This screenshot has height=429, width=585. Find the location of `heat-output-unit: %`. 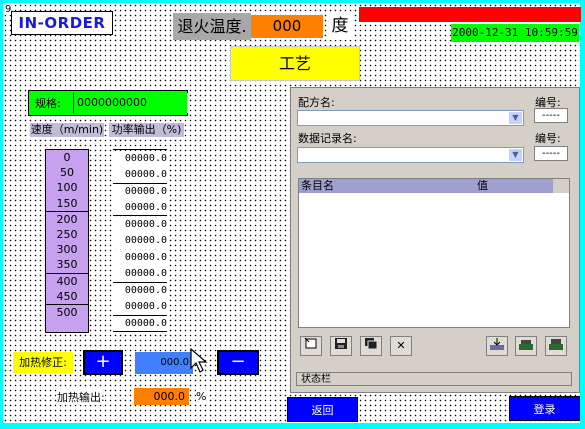

heat-output-unit: % is located at coordinates (201, 396).